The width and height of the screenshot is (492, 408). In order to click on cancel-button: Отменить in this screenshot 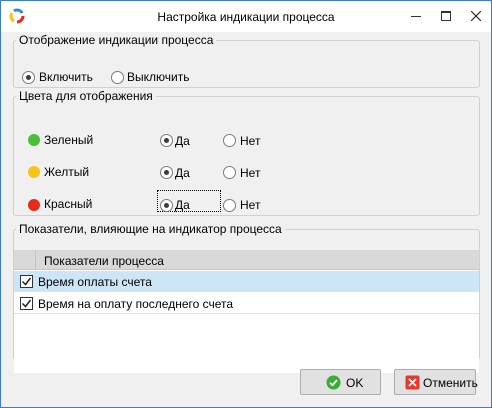, I will do `click(436, 382)`.